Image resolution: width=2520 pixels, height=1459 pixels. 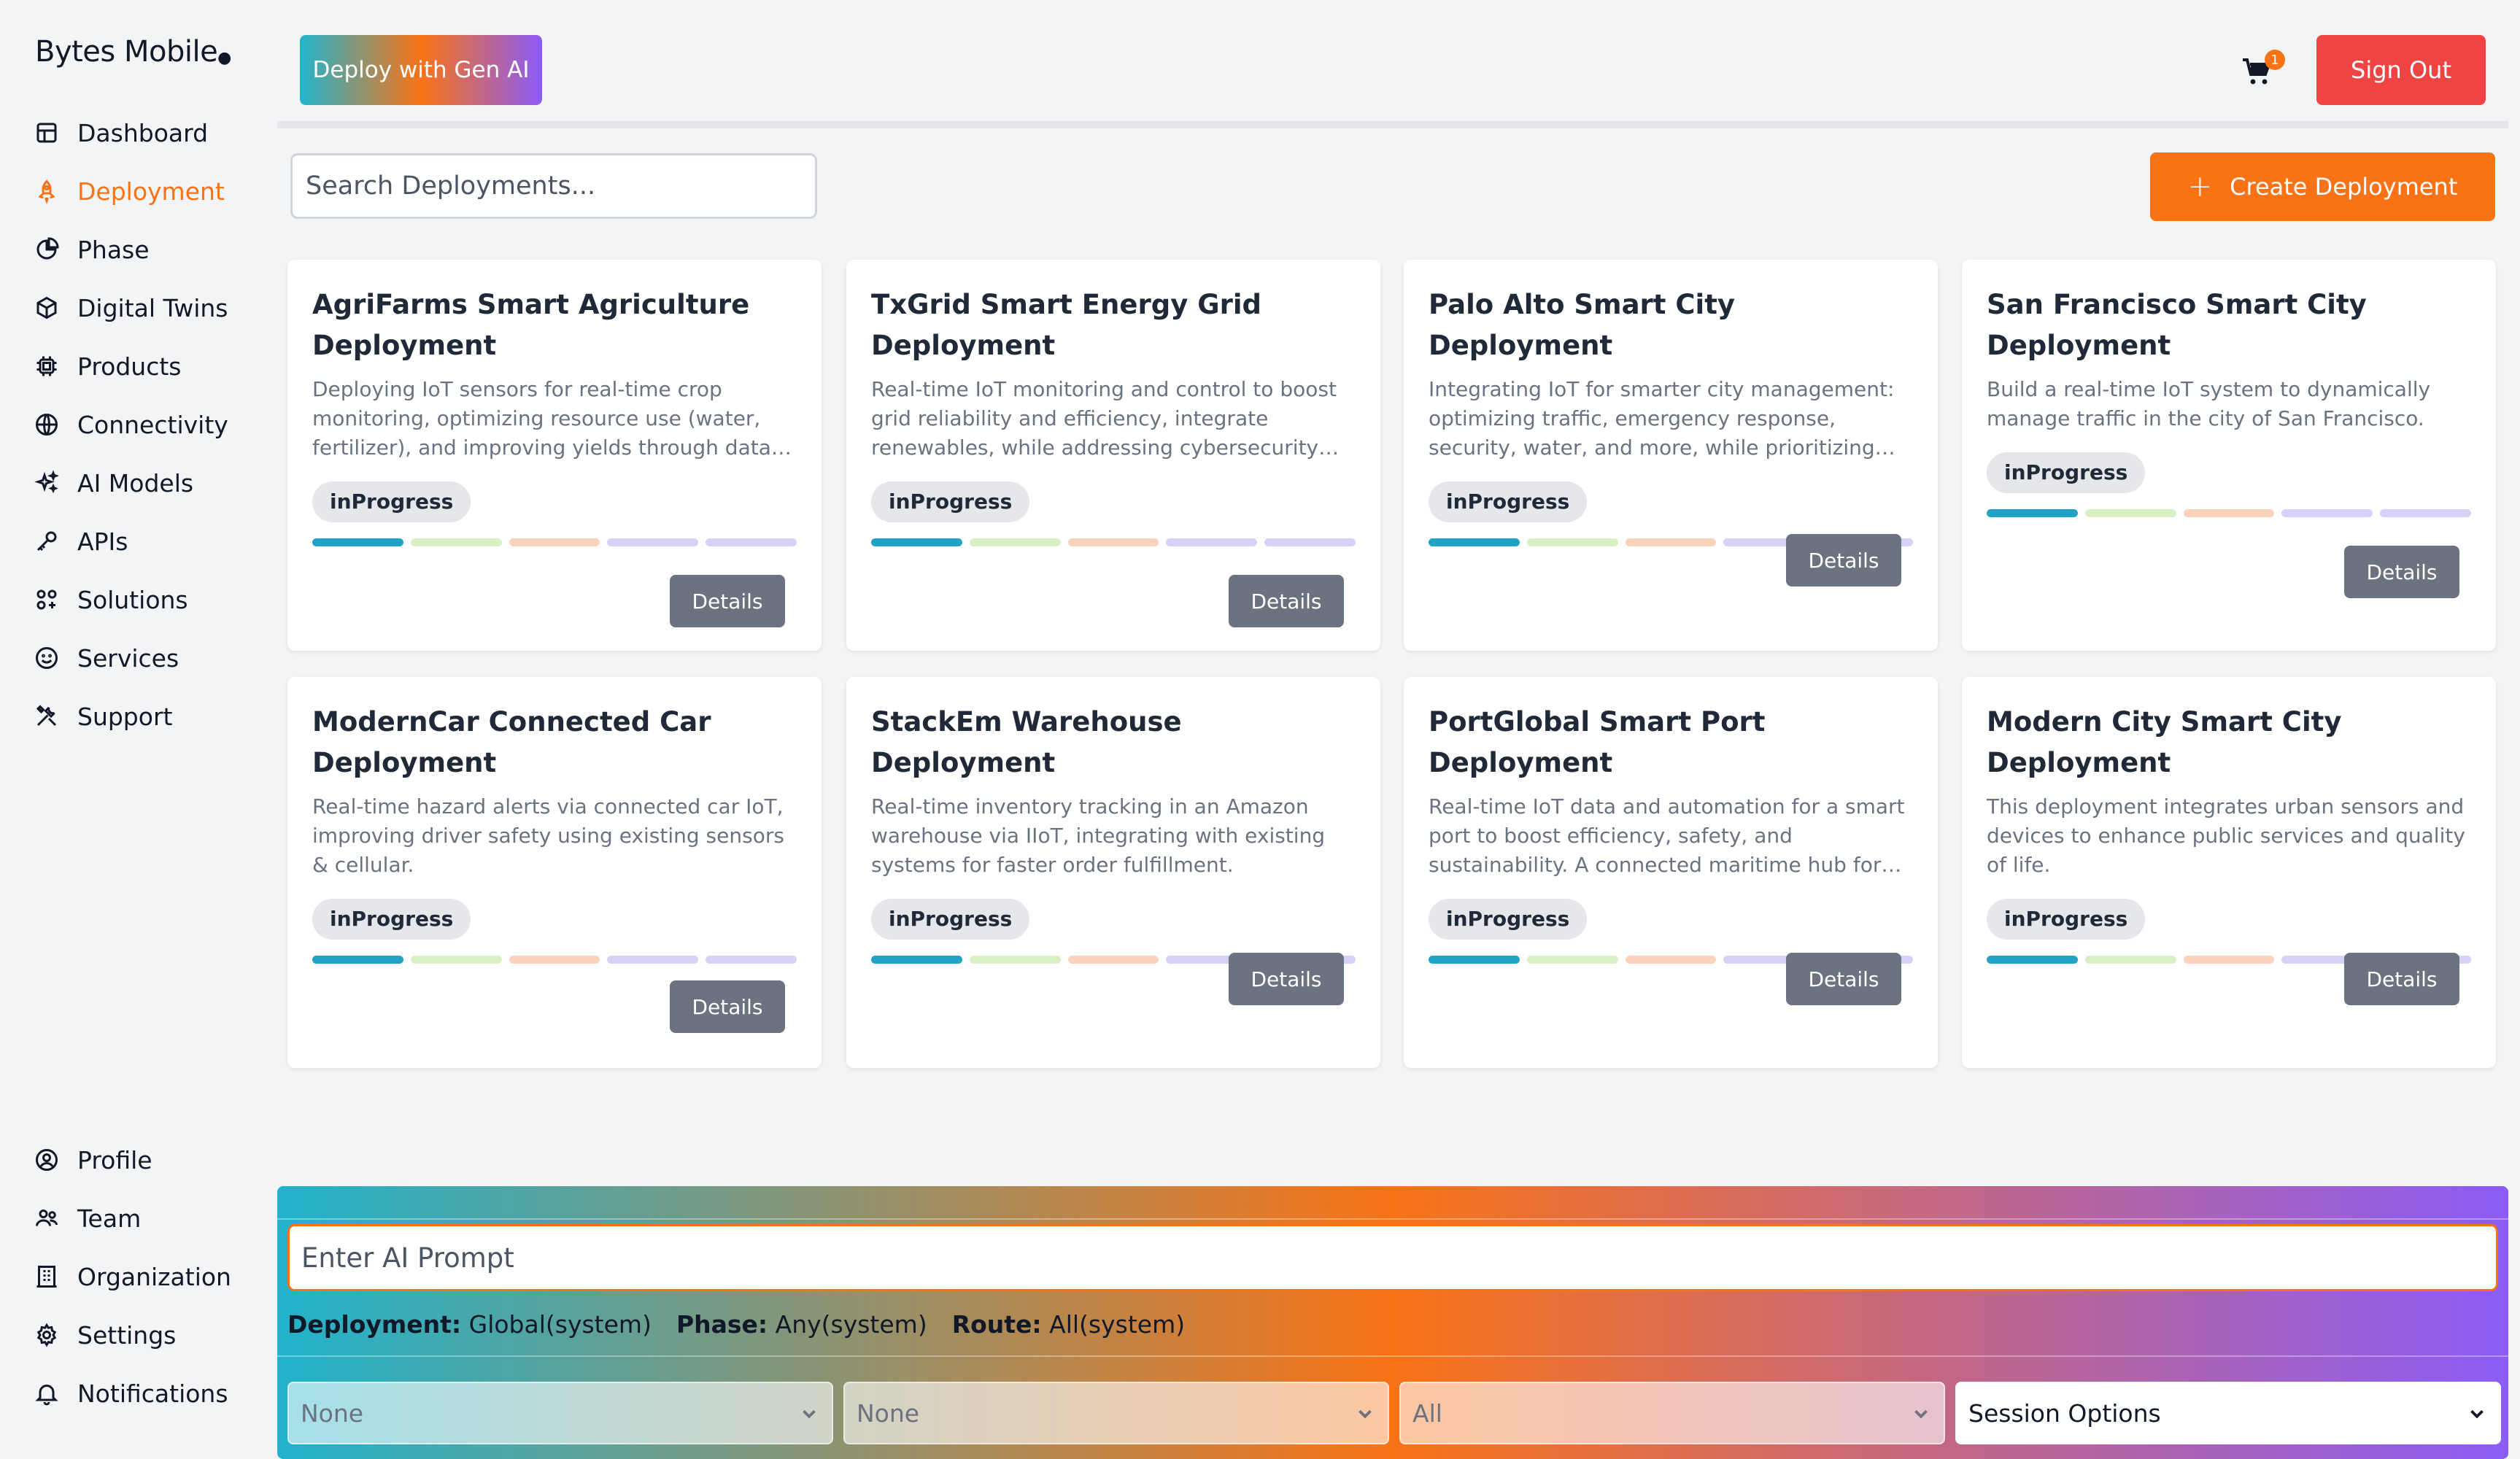 What do you see at coordinates (1672, 1413) in the screenshot?
I see `route-select: All` at bounding box center [1672, 1413].